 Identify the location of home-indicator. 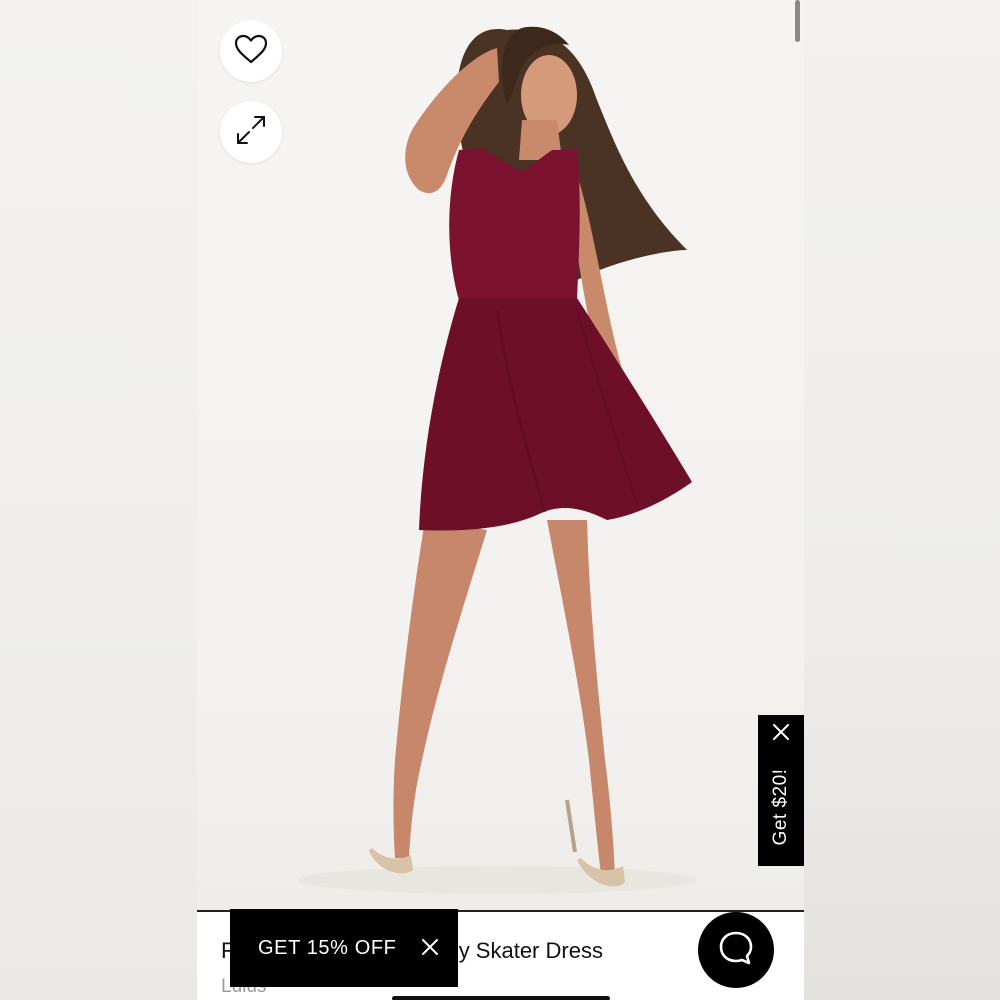
(501, 998).